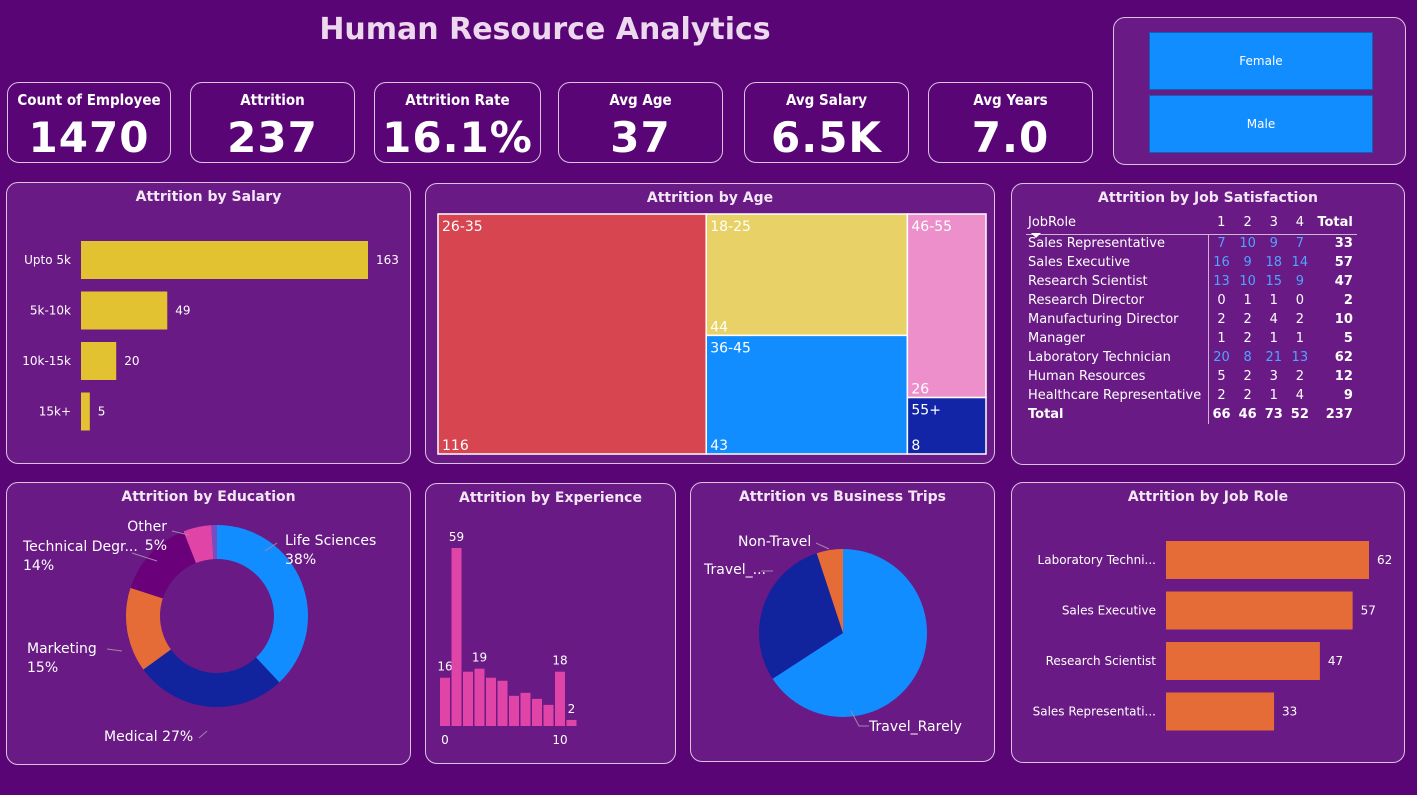  I want to click on column-header: 3, so click(1273, 223).